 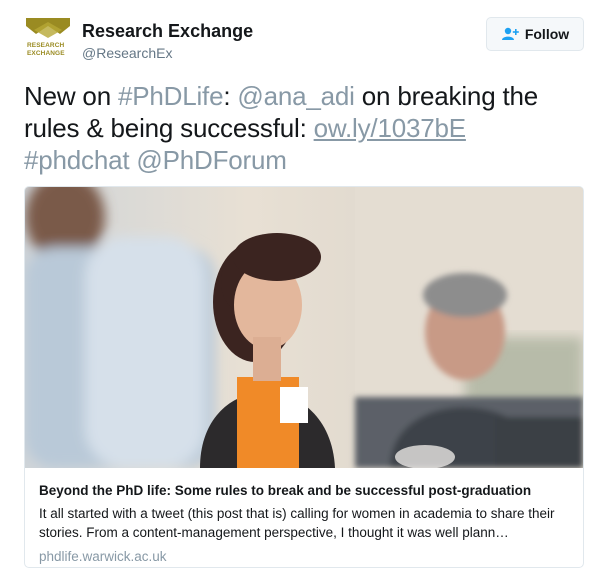 I want to click on hashtag-phdlife: #PhDLife, so click(x=171, y=96).